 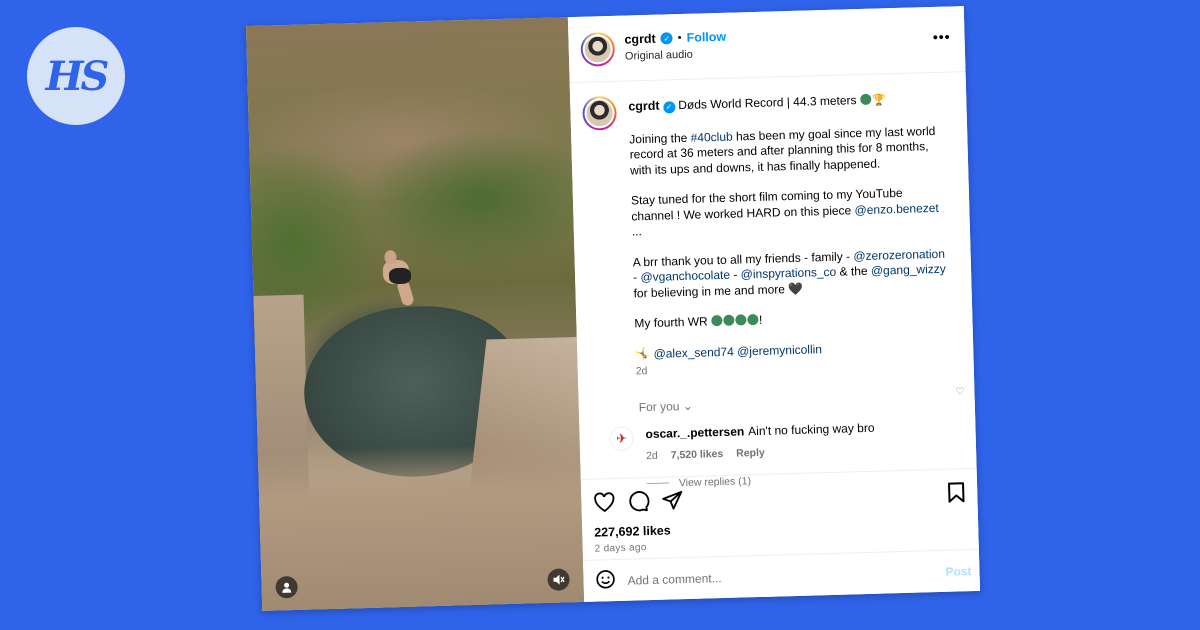 I want to click on comment-time: 2d, so click(x=651, y=455).